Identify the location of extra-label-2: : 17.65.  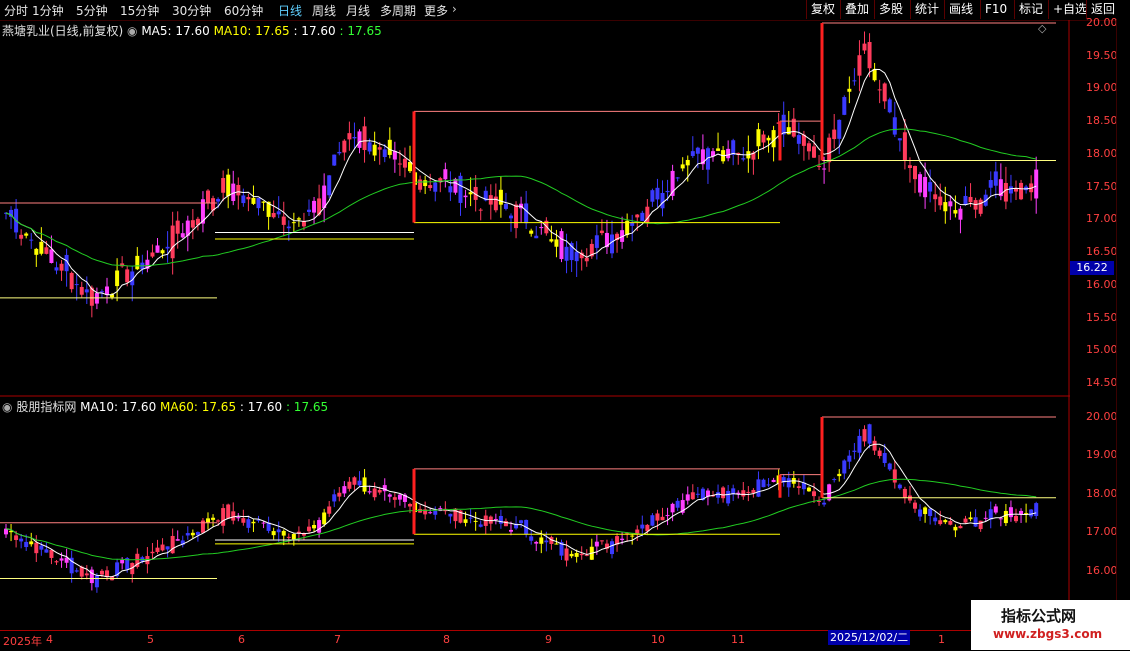
(360, 31).